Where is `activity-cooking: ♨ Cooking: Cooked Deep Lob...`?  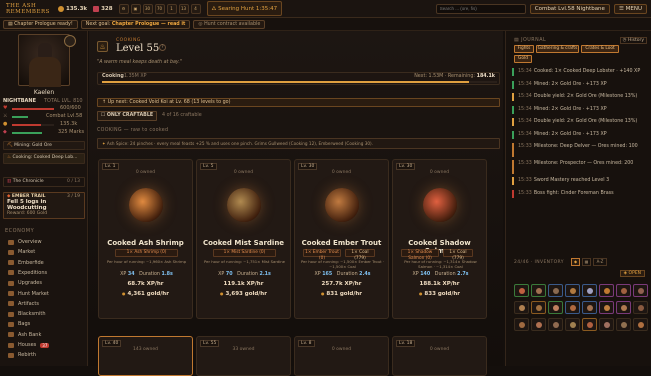
activity-cooking: ♨ Cooking: Cooked Deep Lob... is located at coordinates (44, 158).